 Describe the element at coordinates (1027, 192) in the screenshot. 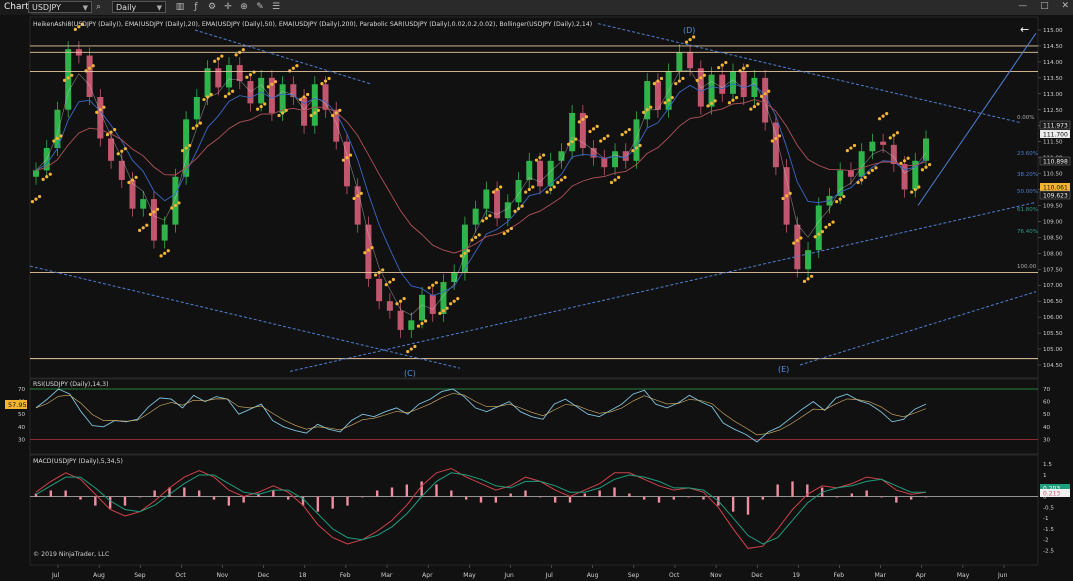

I see `fib-label-50: 50.00%` at that location.